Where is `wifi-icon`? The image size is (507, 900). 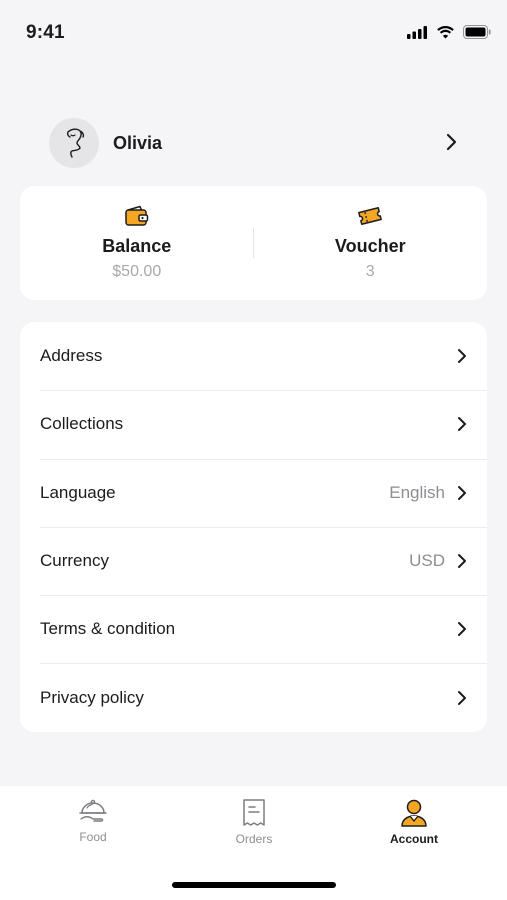
wifi-icon is located at coordinates (445, 32).